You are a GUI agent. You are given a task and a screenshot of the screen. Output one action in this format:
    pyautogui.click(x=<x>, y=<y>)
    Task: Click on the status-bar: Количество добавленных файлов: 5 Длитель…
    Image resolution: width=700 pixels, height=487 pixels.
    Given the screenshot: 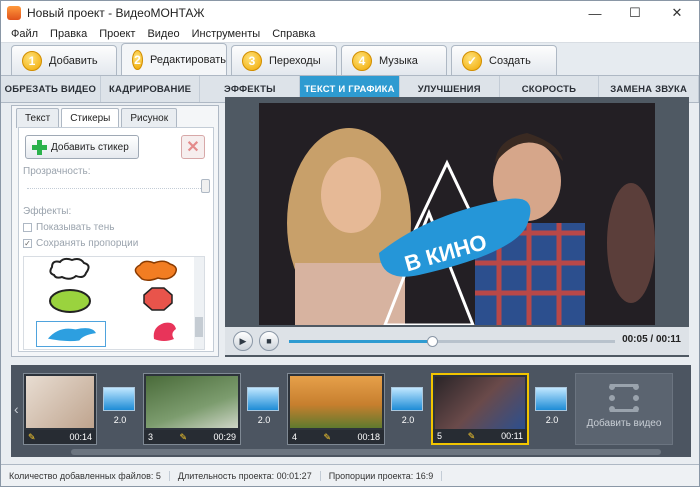 What is the action you would take?
    pyautogui.click(x=350, y=475)
    